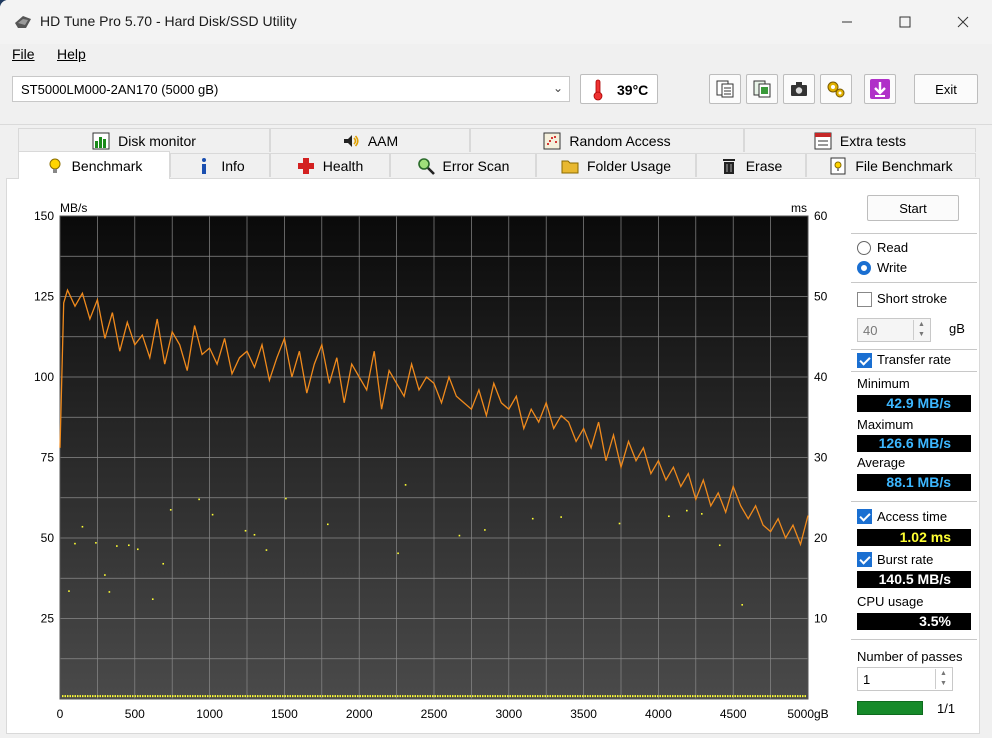  What do you see at coordinates (890, 601) in the screenshot?
I see `cpu-usage-label: CPU usage` at bounding box center [890, 601].